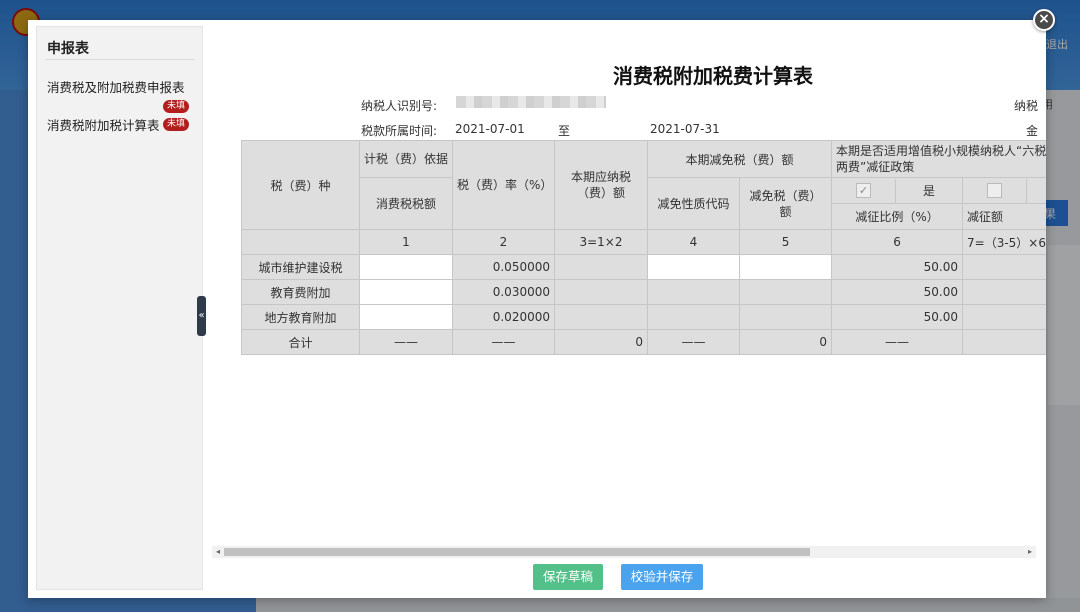 The width and height of the screenshot is (1080, 612). What do you see at coordinates (503, 242) in the screenshot?
I see `col-number: 2` at bounding box center [503, 242].